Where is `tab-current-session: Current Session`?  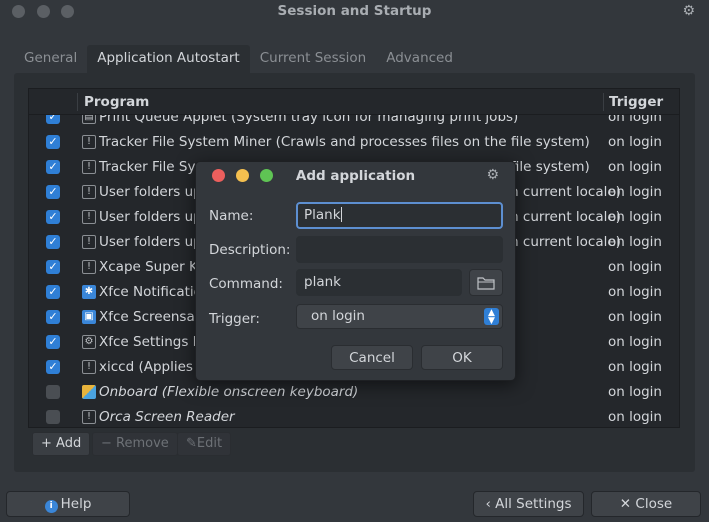
tab-current-session: Current Session is located at coordinates (313, 59).